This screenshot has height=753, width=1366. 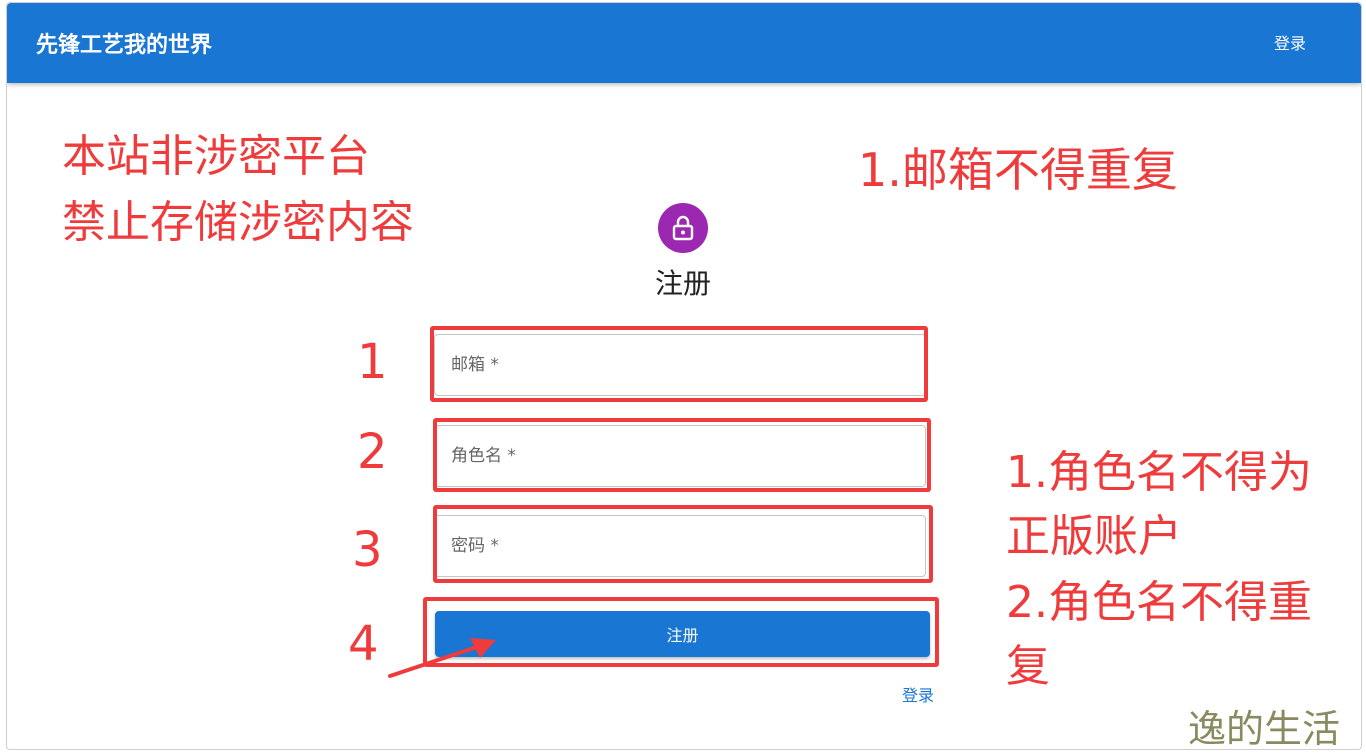 What do you see at coordinates (363, 644) in the screenshot?
I see `step-number-4: 4` at bounding box center [363, 644].